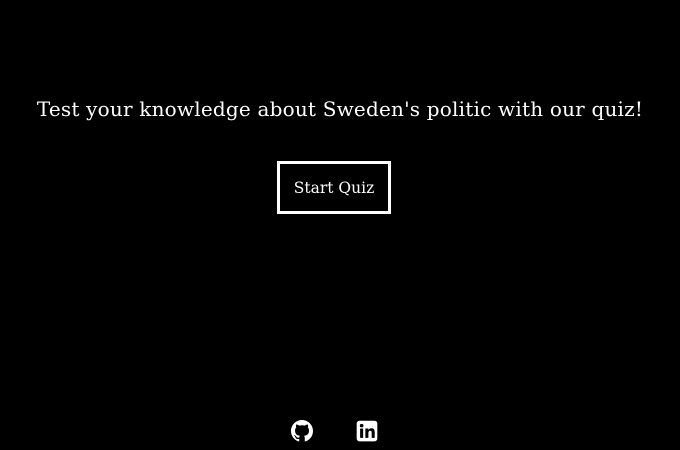 This screenshot has width=680, height=450. I want to click on footer, so click(340, 431).